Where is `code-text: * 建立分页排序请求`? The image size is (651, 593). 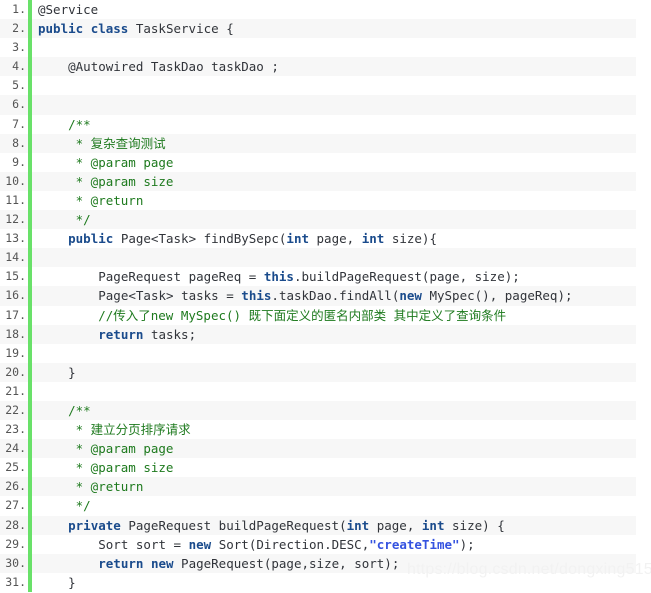 code-text: * 建立分页排序请求 is located at coordinates (114, 430).